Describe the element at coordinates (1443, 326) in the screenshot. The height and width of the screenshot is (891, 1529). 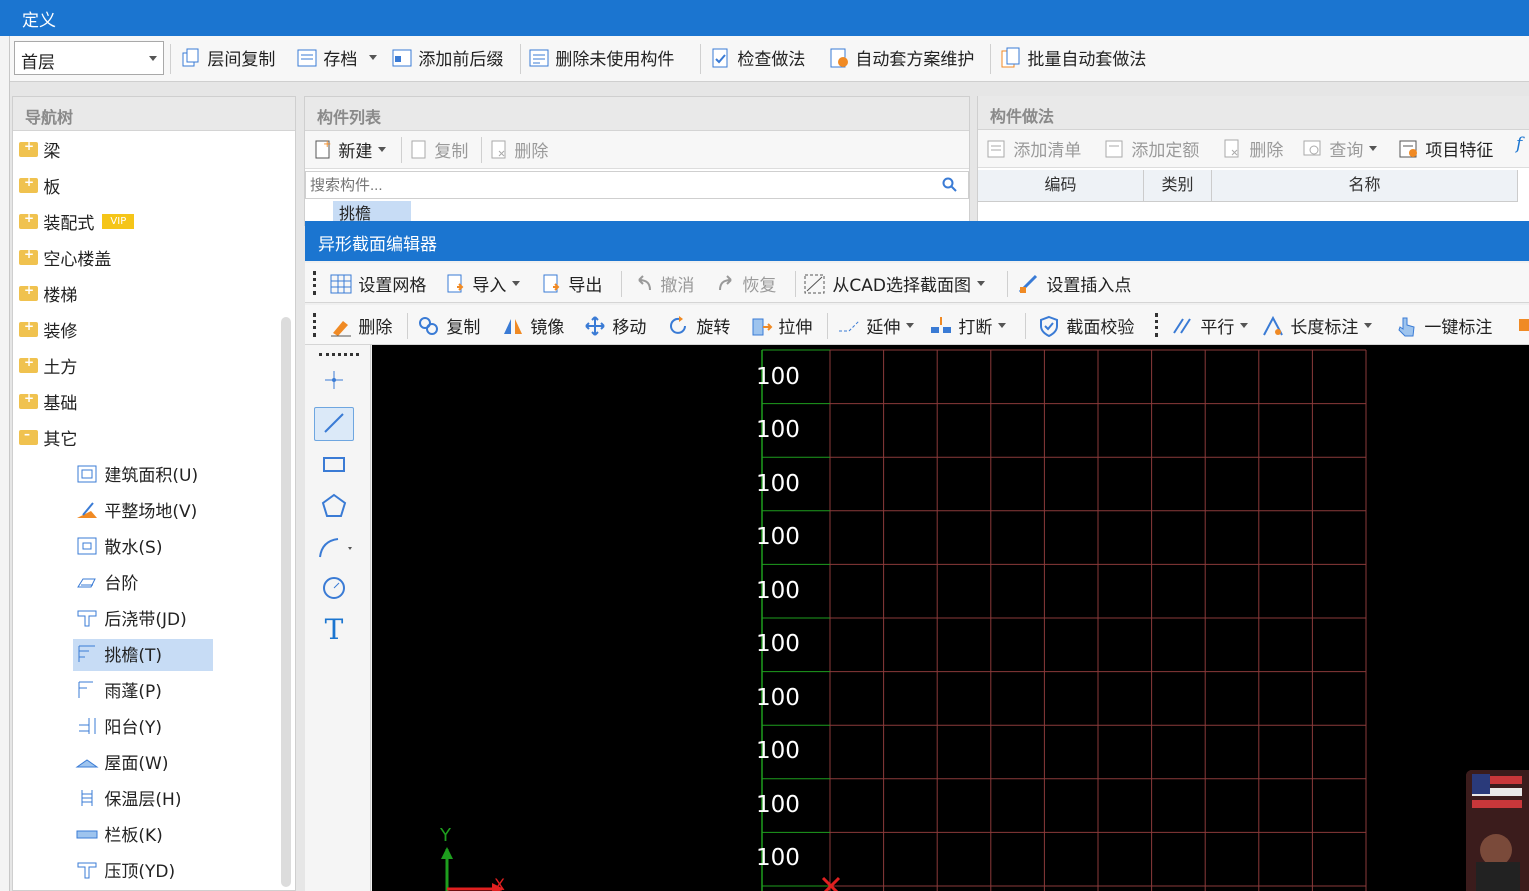
I see `one-click-dimension-button: 一键标注` at that location.